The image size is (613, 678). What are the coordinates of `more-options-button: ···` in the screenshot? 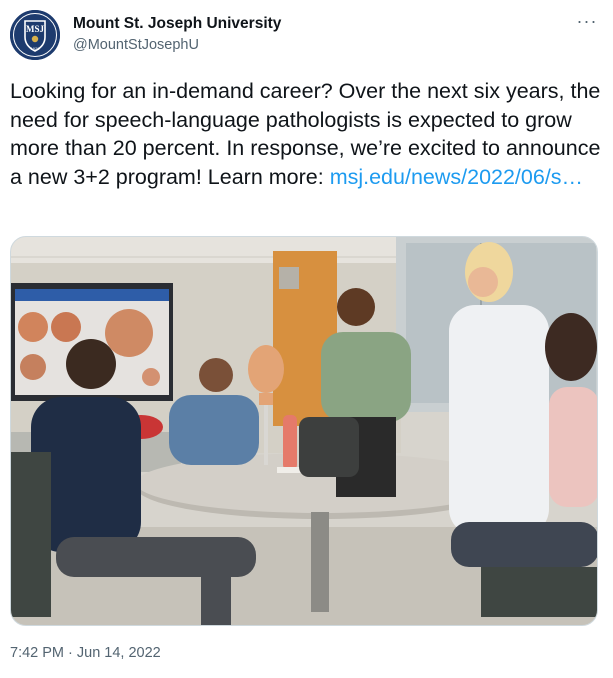 It's located at (587, 21).